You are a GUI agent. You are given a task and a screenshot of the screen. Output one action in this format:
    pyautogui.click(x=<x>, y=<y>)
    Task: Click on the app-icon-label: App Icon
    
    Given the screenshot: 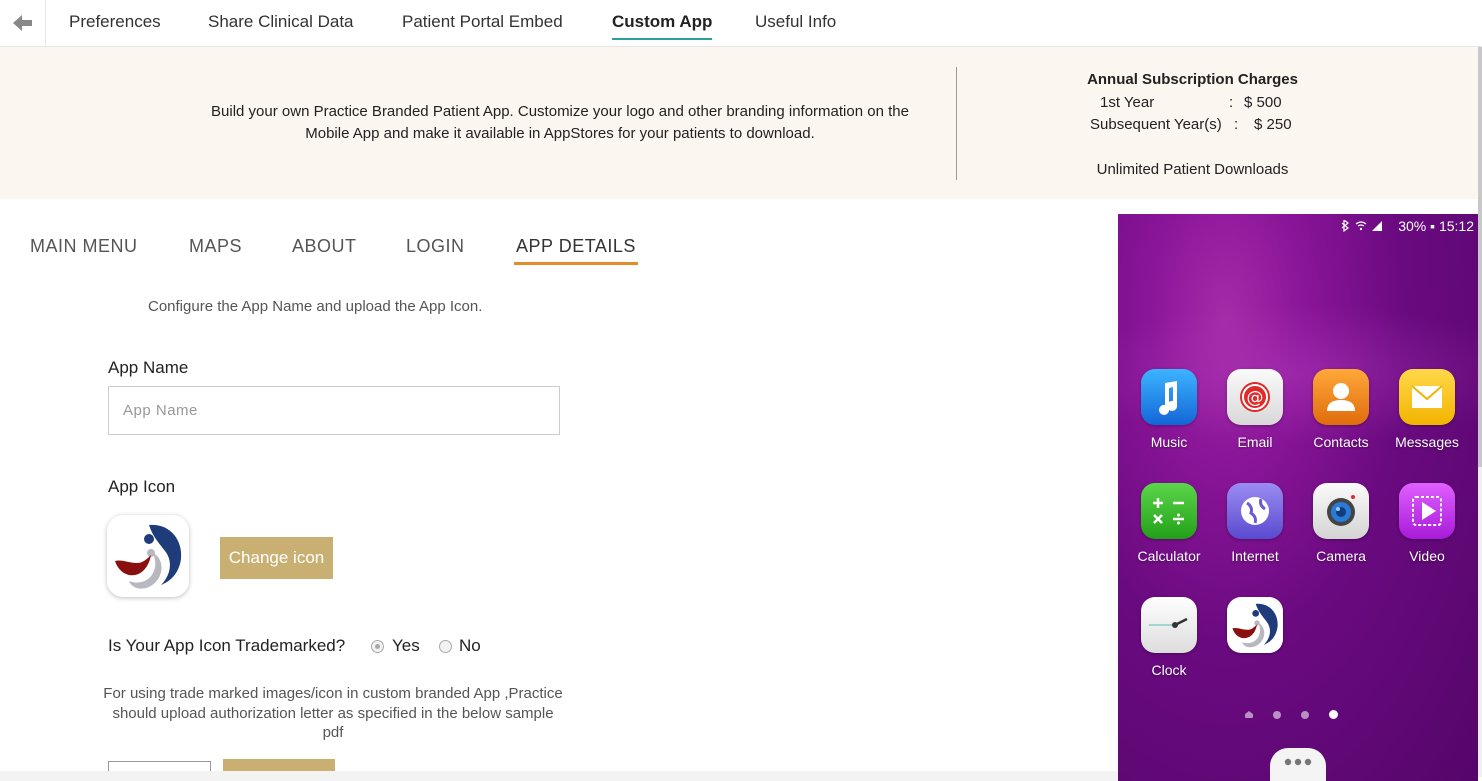 What is the action you would take?
    pyautogui.click(x=142, y=486)
    